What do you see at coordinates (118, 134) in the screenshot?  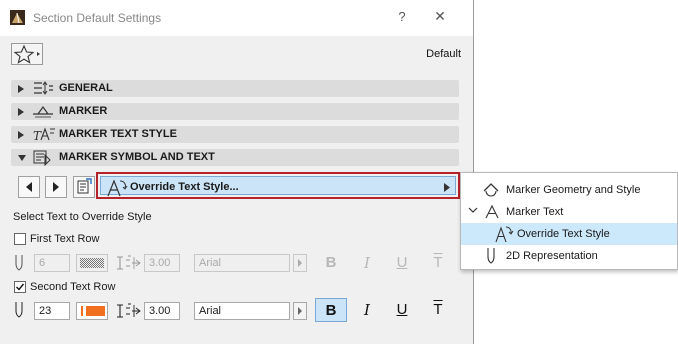 I see `section-label: MARKER TEXT STYLE` at bounding box center [118, 134].